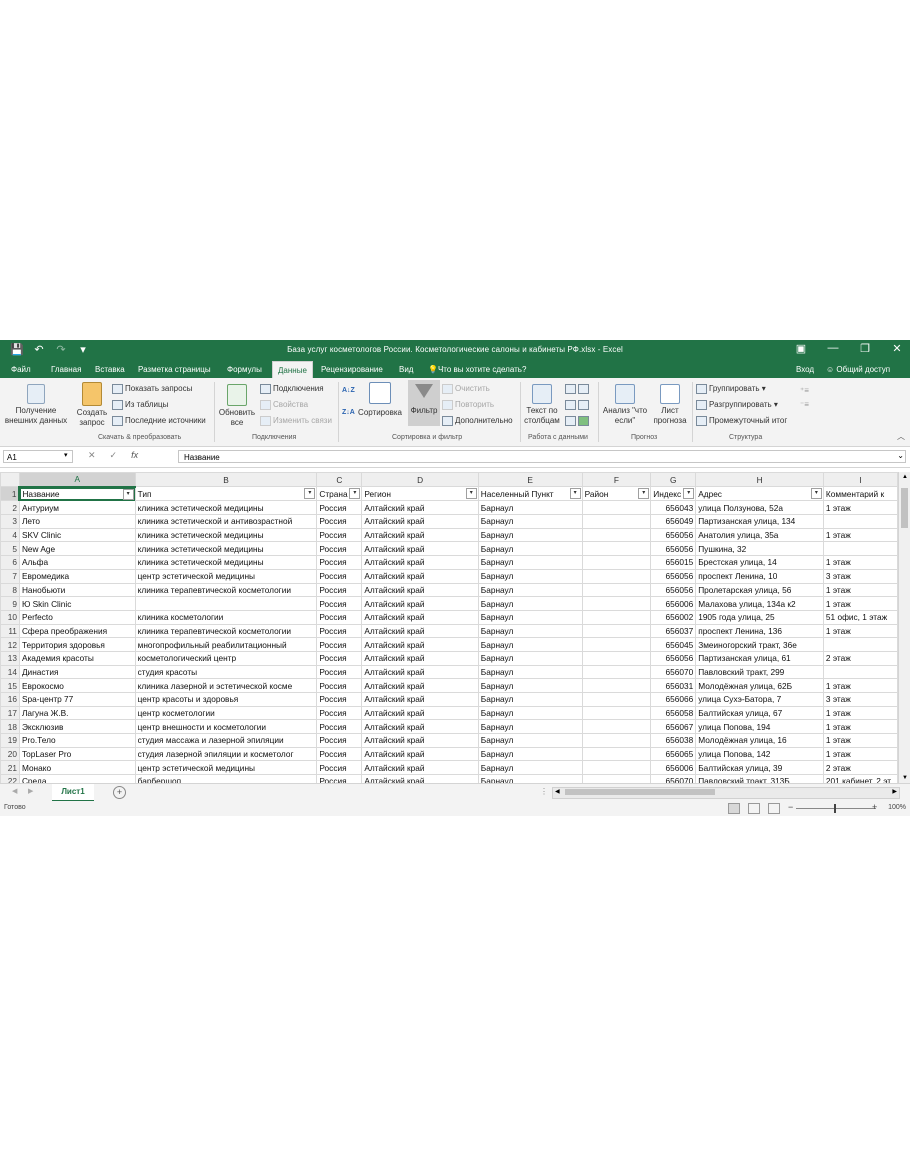  What do you see at coordinates (759, 727) in the screenshot?
I see `cell: улица Попова, 194` at bounding box center [759, 727].